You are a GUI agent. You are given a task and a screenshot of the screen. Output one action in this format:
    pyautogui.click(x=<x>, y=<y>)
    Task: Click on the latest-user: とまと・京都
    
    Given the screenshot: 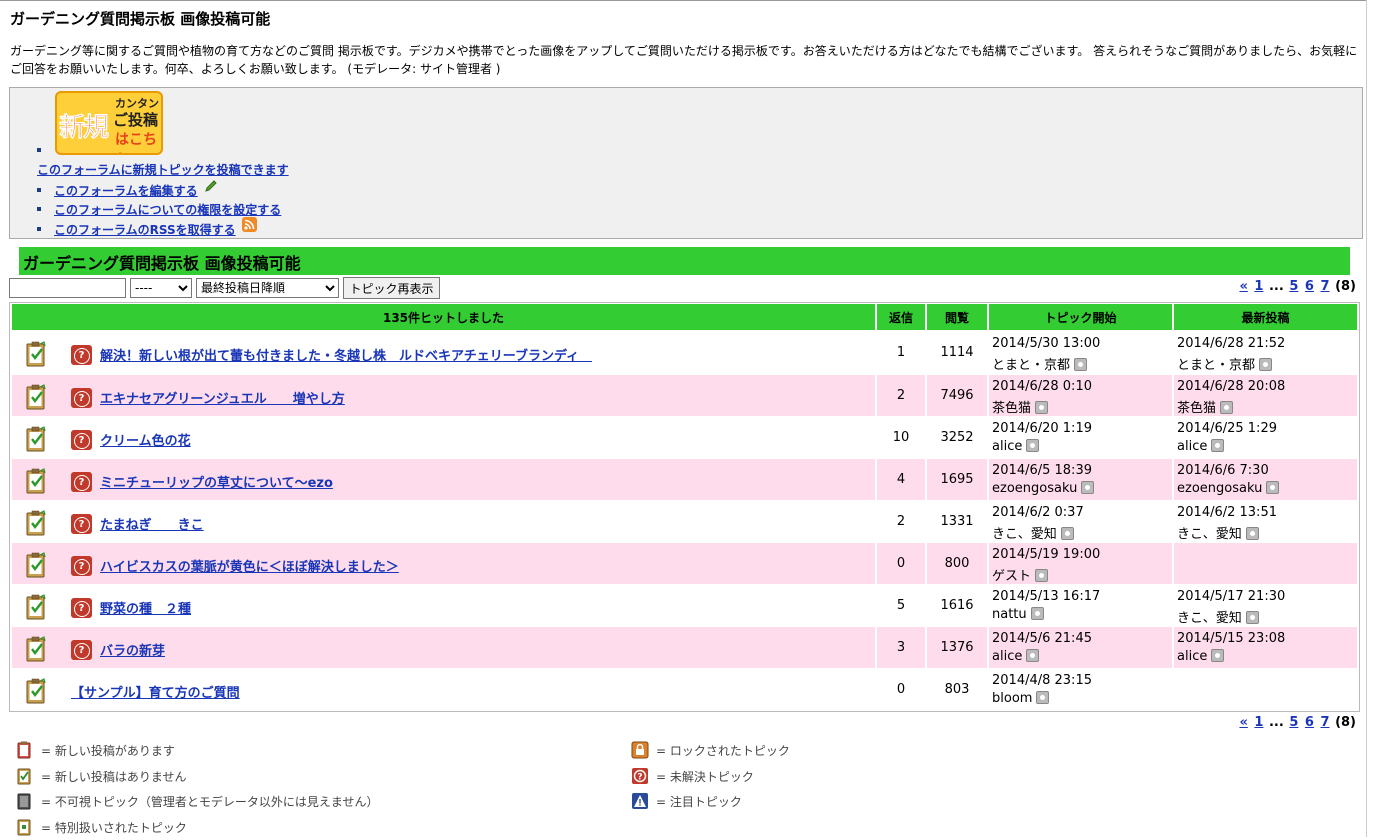 What is the action you would take?
    pyautogui.click(x=1225, y=363)
    